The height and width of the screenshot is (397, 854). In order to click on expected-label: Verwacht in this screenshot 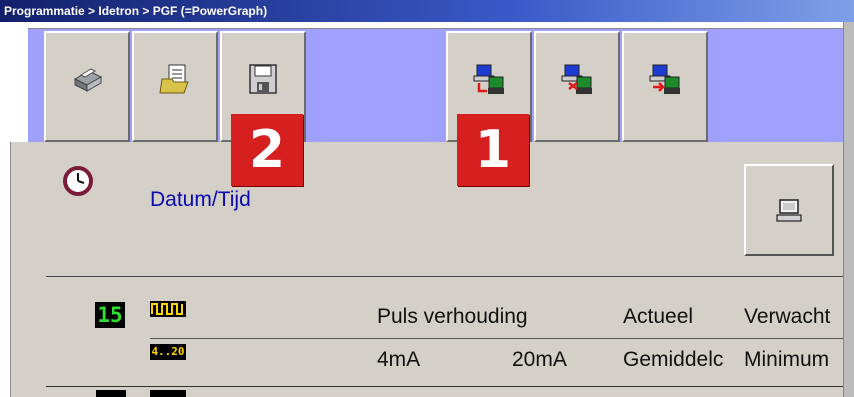, I will do `click(787, 316)`.